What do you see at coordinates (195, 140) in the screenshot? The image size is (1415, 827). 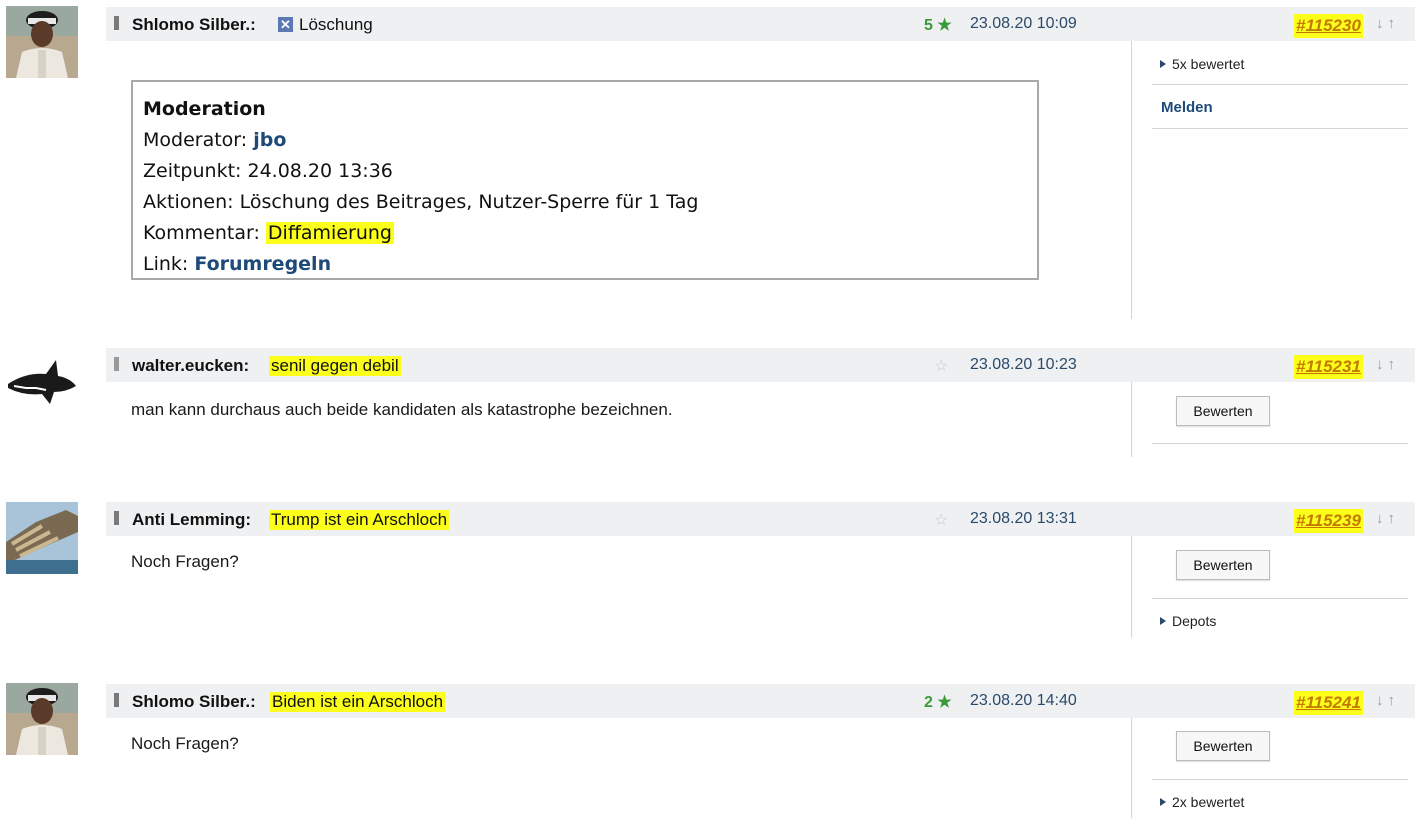 I see `moderator-label: Moderator:` at bounding box center [195, 140].